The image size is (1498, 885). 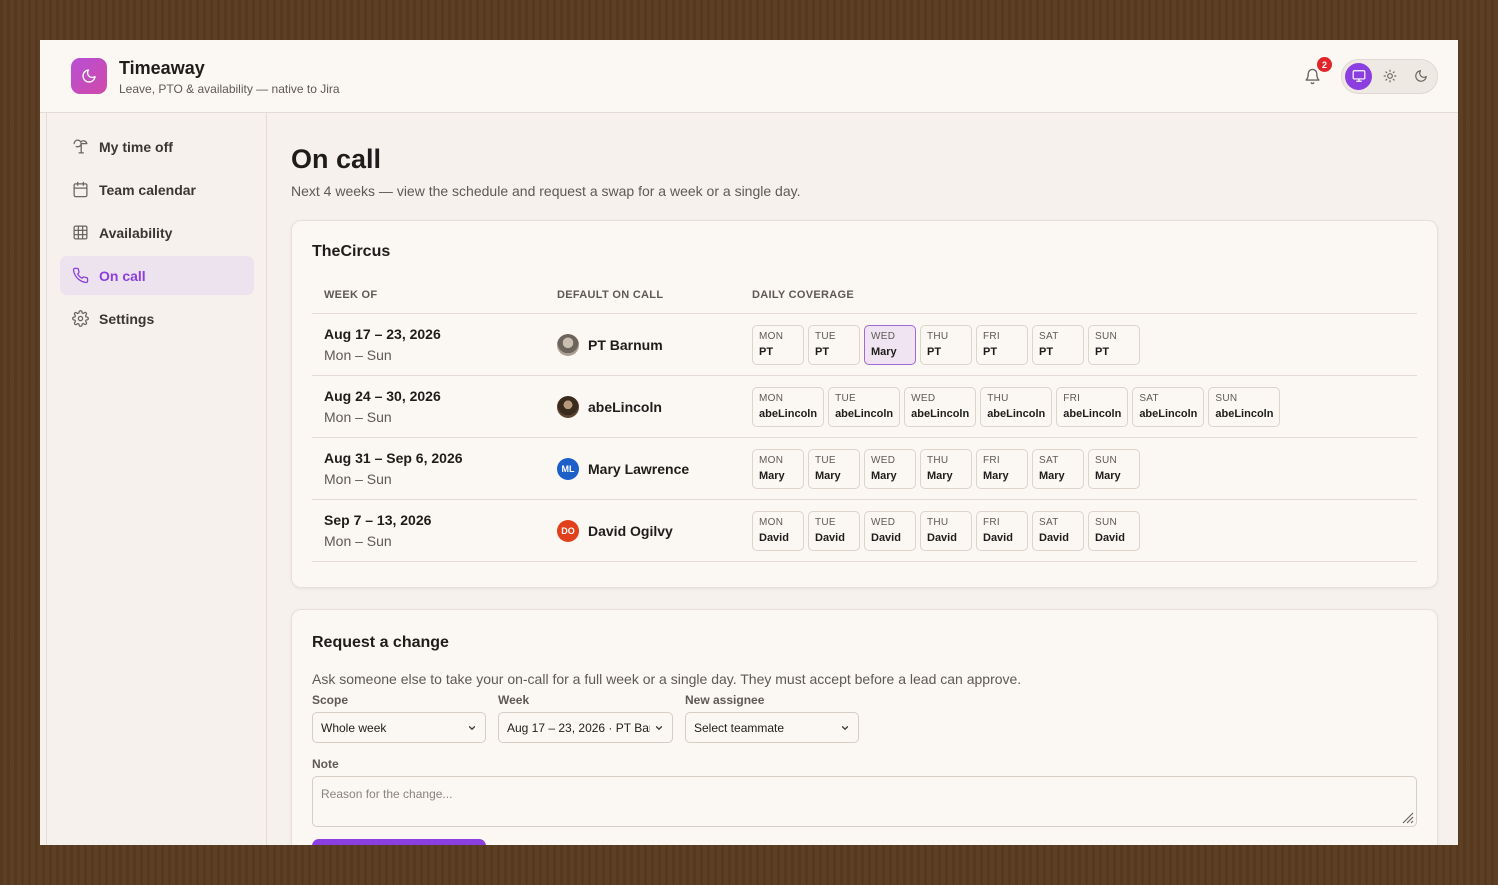 What do you see at coordinates (157, 275) in the screenshot?
I see `sidebar-item-on-call: On call` at bounding box center [157, 275].